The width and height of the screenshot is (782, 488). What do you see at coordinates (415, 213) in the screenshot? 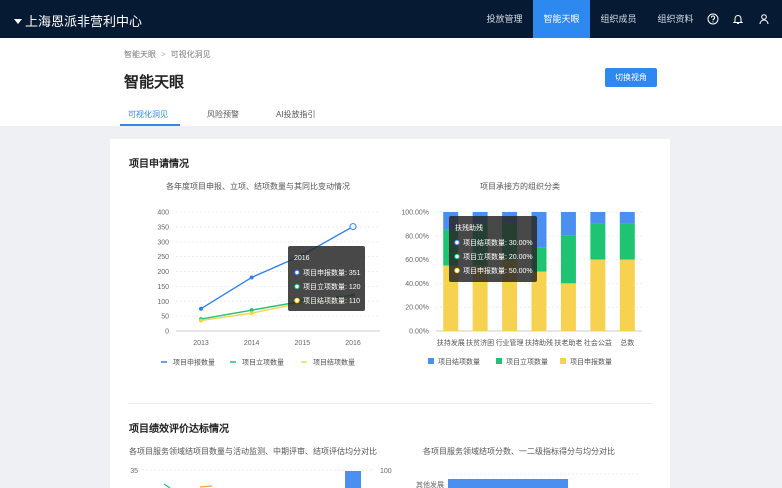
I see `y-tick-label: 100.00%` at bounding box center [415, 213].